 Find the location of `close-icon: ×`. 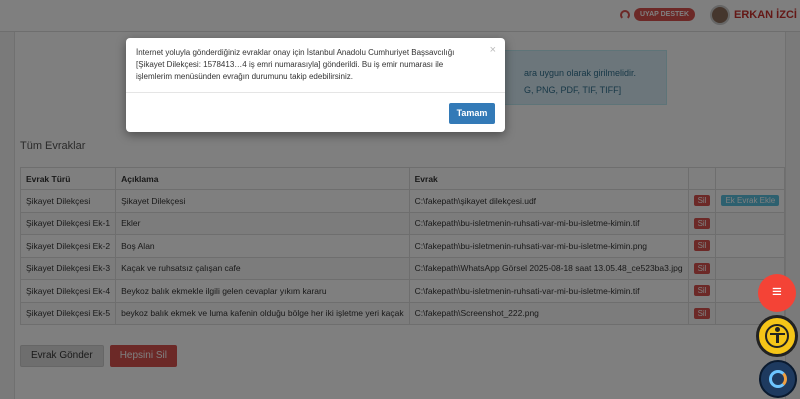

close-icon: × is located at coordinates (493, 50).